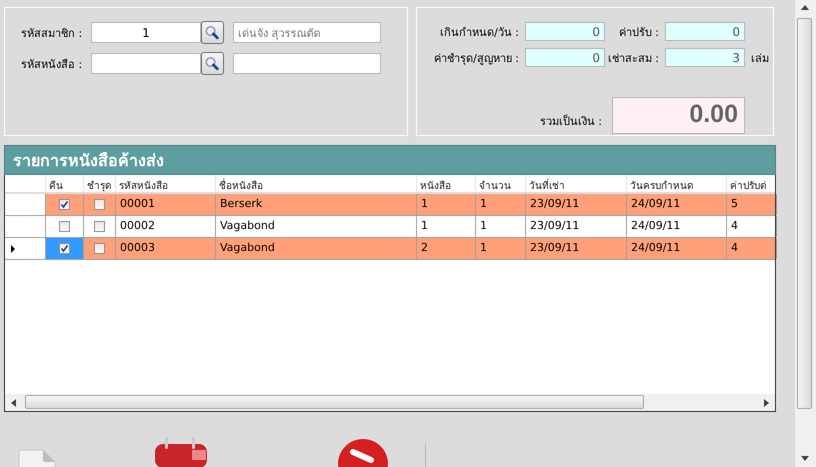 This screenshot has height=467, width=816. I want to click on column-header: วันครบกำหนด, so click(677, 183).